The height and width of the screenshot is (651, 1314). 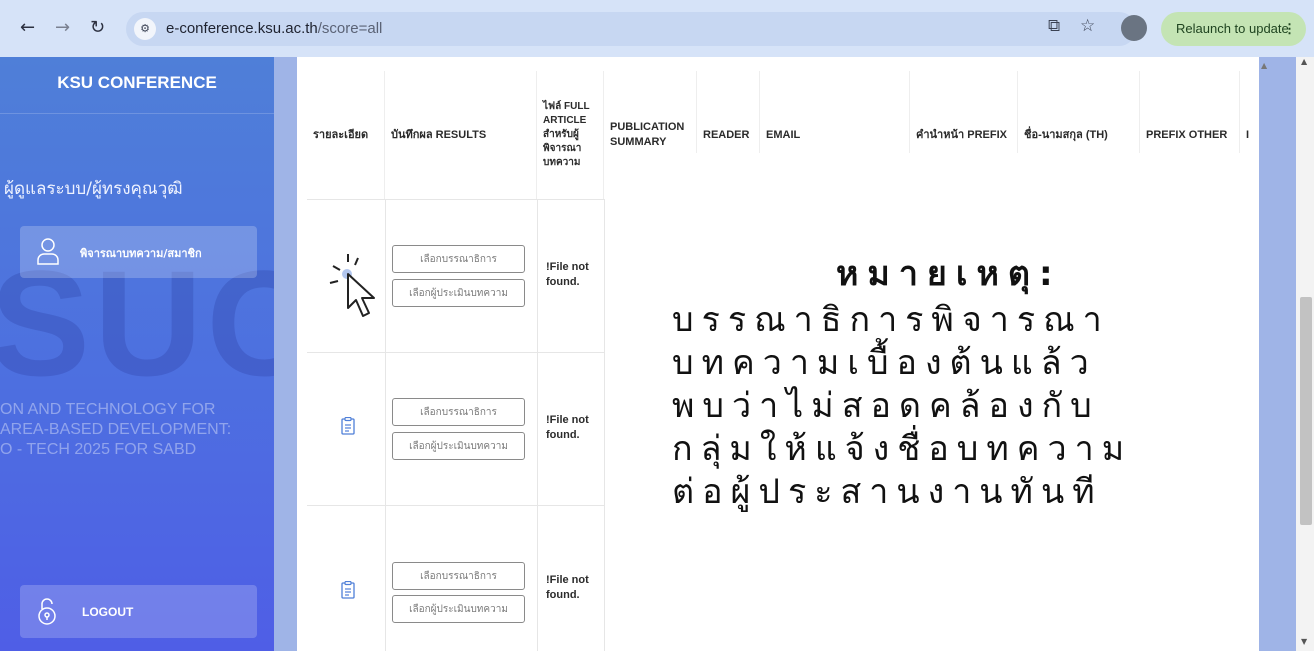 I want to click on bookmark-star-icon: ☆, so click(x=1087, y=26).